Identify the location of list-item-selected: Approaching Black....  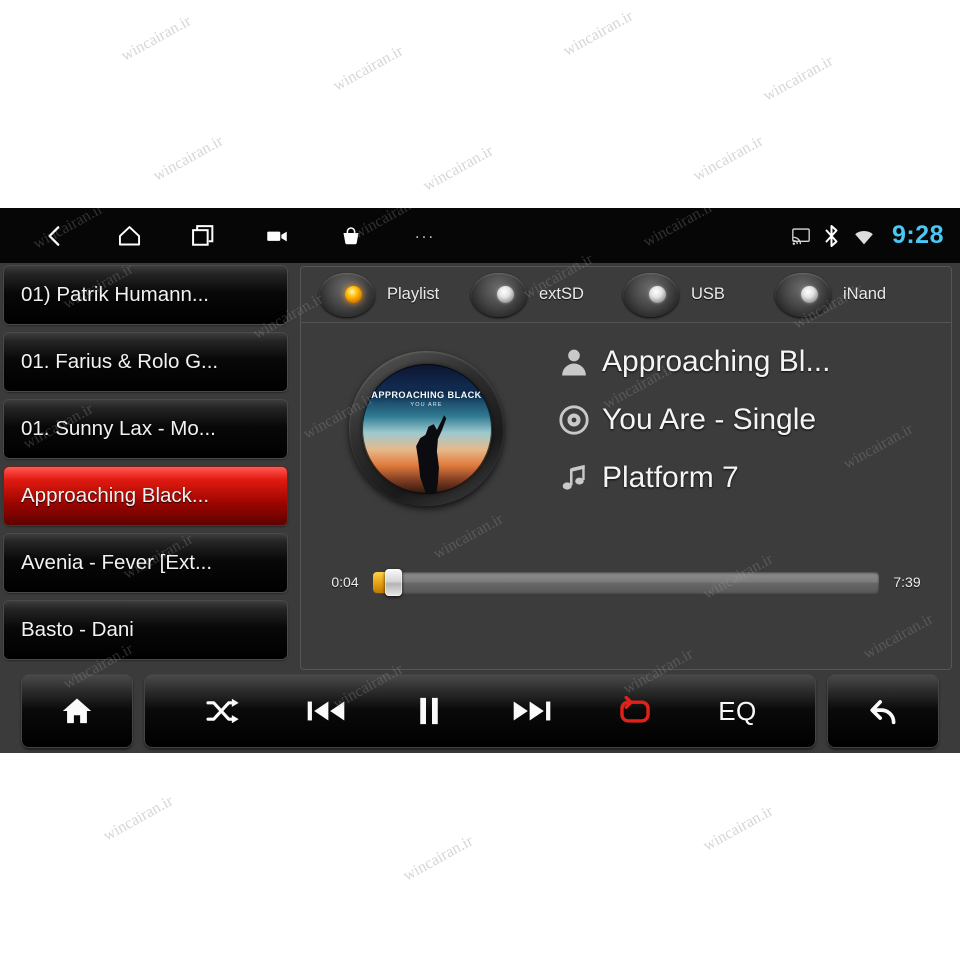
(145, 496).